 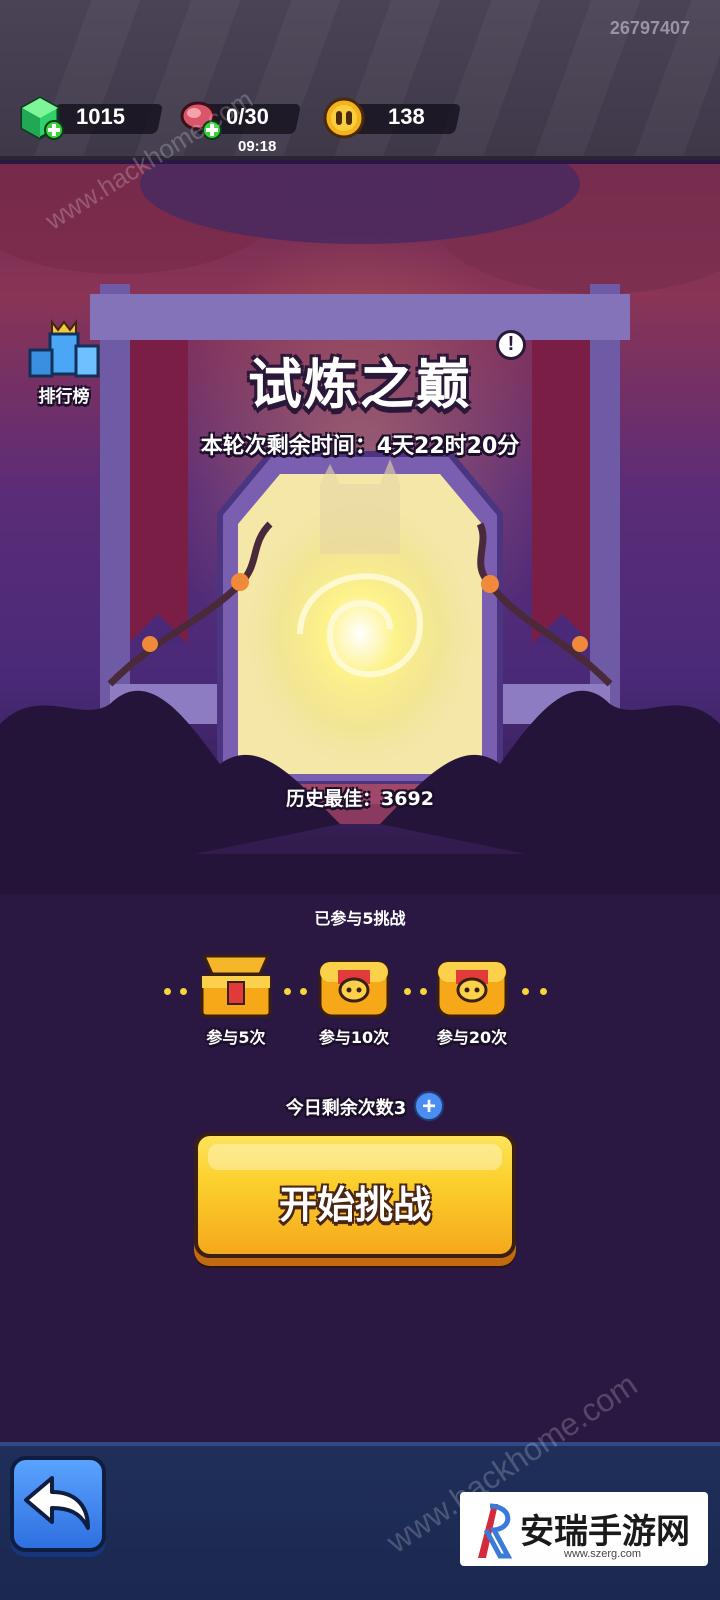 I want to click on chest-label-10: 参与10次, so click(x=354, y=1037).